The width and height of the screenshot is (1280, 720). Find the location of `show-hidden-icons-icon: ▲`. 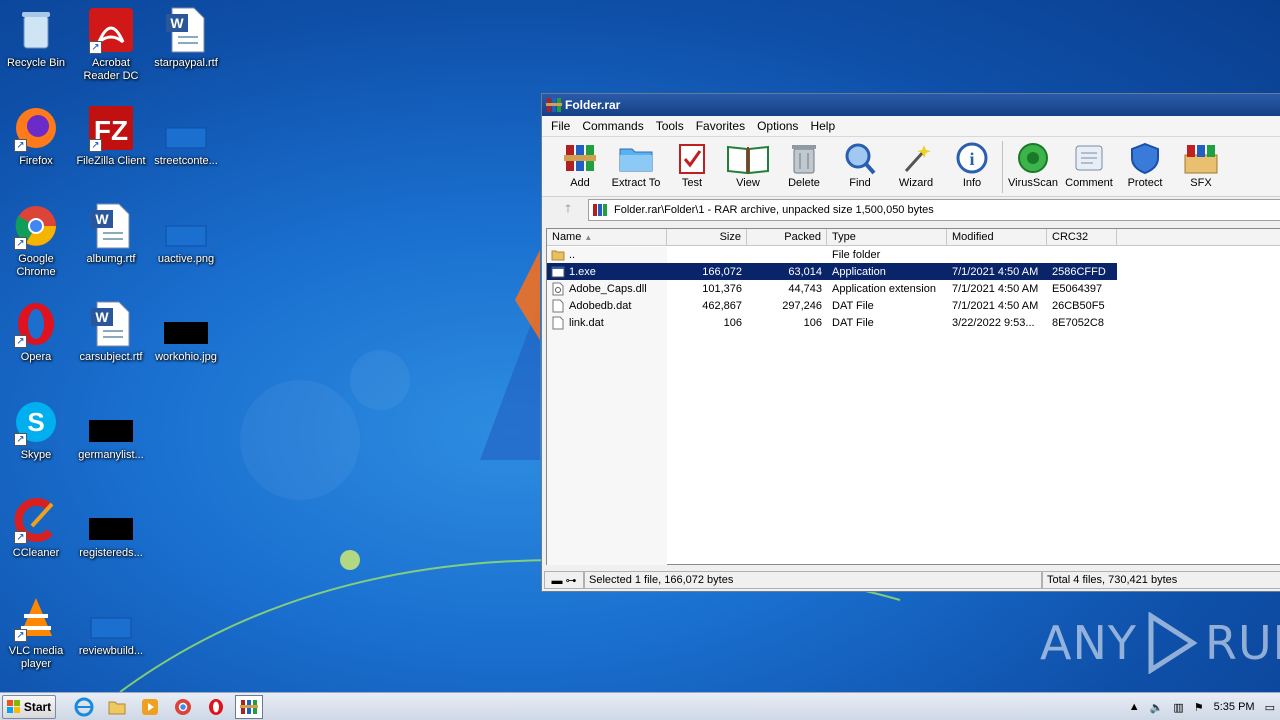

show-hidden-icons-icon: ▲ is located at coordinates (1134, 707).